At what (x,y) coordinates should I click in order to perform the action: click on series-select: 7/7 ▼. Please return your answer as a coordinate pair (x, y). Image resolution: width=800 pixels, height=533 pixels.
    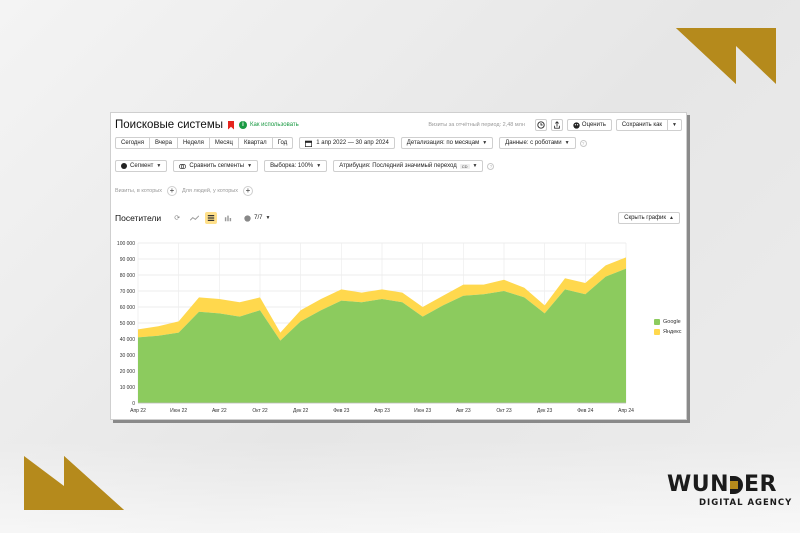
    Looking at the image, I should click on (257, 218).